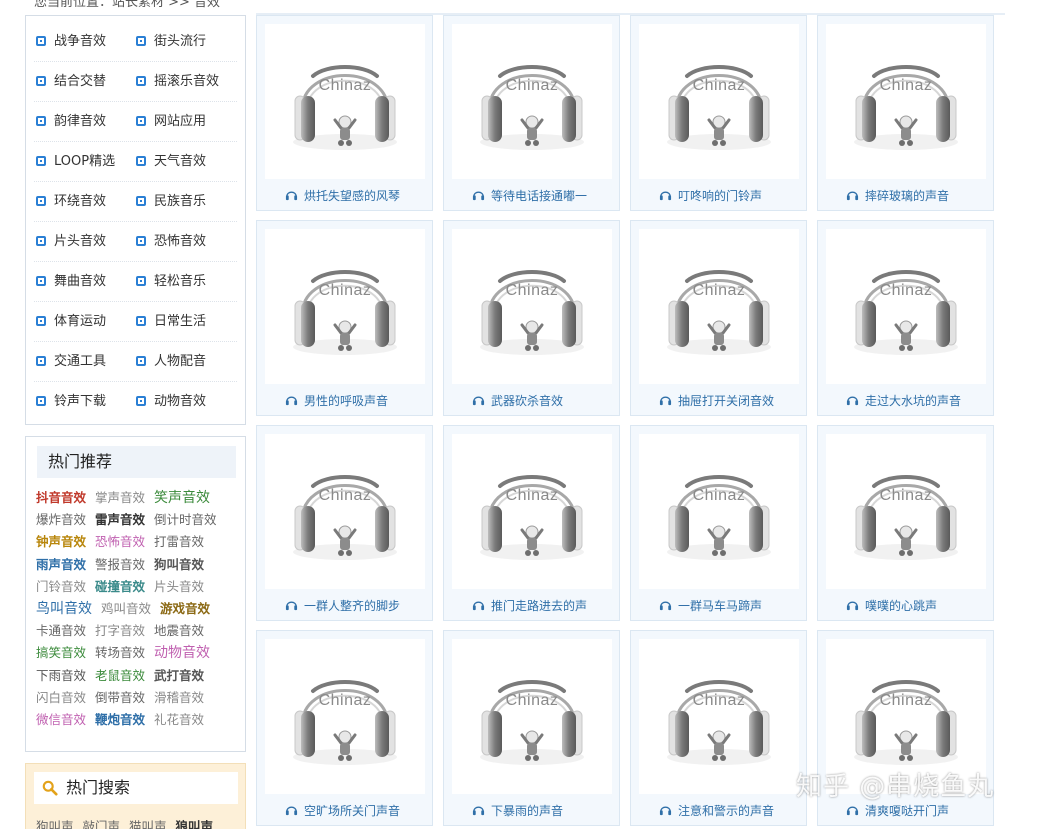  I want to click on category-link: 战争音效, so click(71, 42).